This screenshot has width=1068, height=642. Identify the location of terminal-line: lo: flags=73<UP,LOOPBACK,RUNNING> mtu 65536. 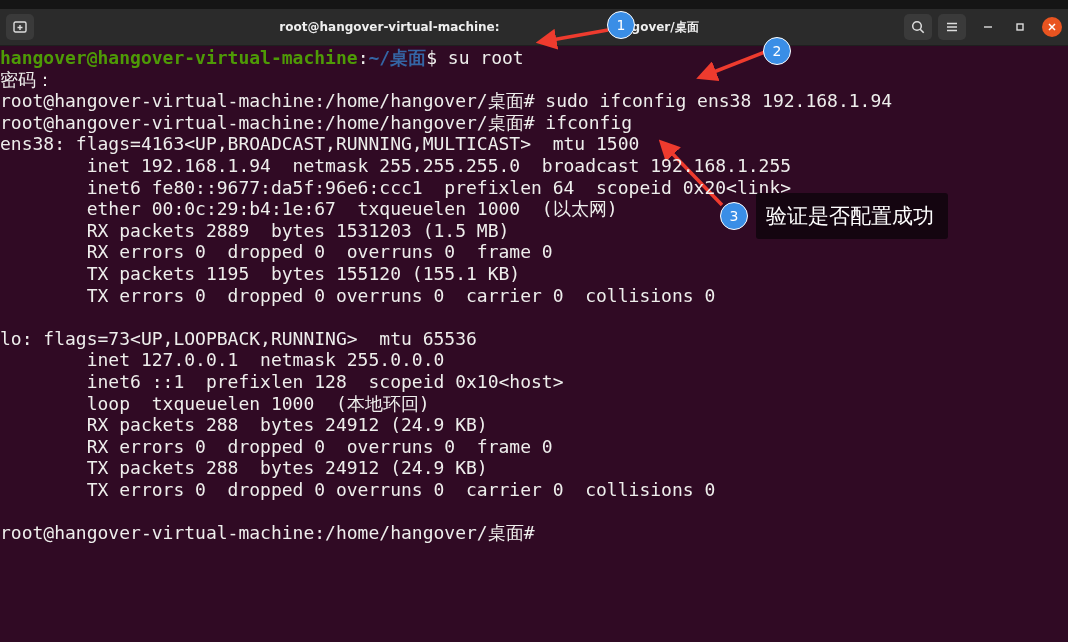
(238, 338).